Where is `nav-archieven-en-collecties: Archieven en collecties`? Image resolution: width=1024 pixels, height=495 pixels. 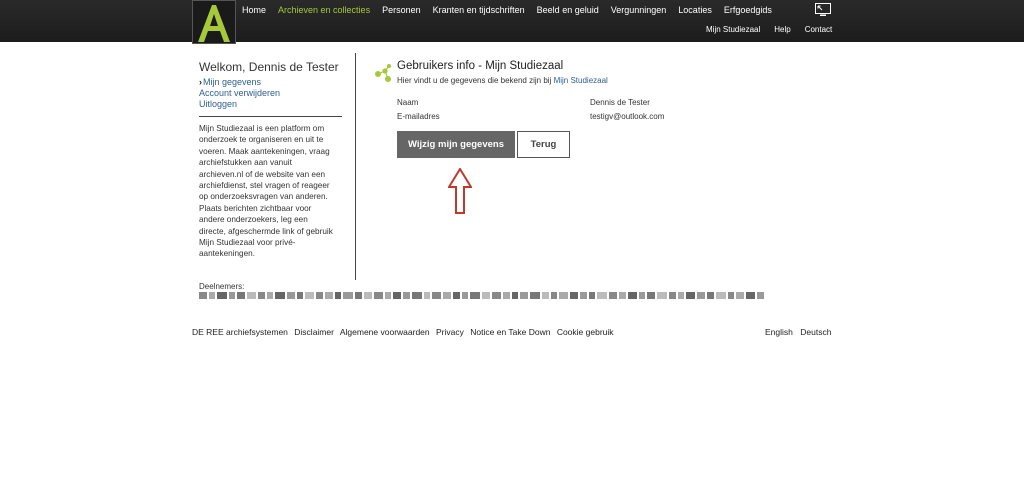 nav-archieven-en-collecties: Archieven en collecties is located at coordinates (324, 10).